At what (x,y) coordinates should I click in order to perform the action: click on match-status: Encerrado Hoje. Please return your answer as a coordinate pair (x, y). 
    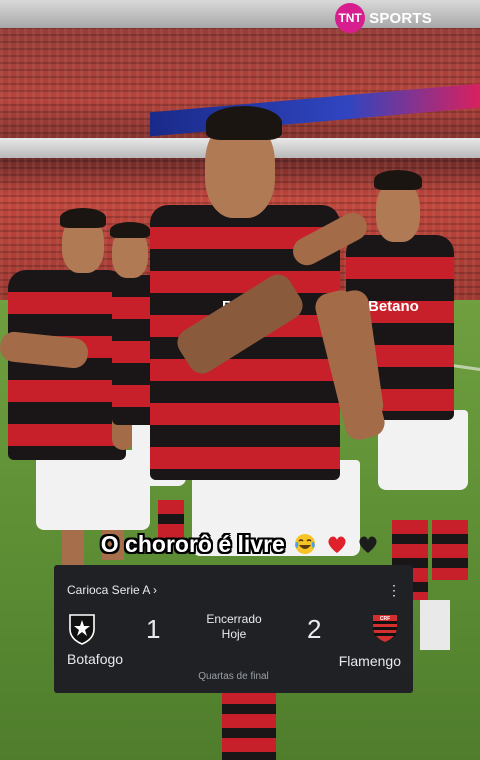
    Looking at the image, I should click on (234, 627).